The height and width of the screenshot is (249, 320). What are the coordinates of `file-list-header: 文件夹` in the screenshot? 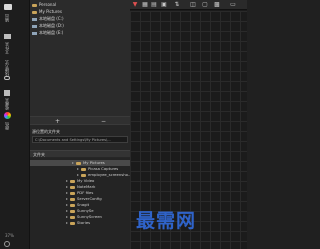 It's located at (80, 153).